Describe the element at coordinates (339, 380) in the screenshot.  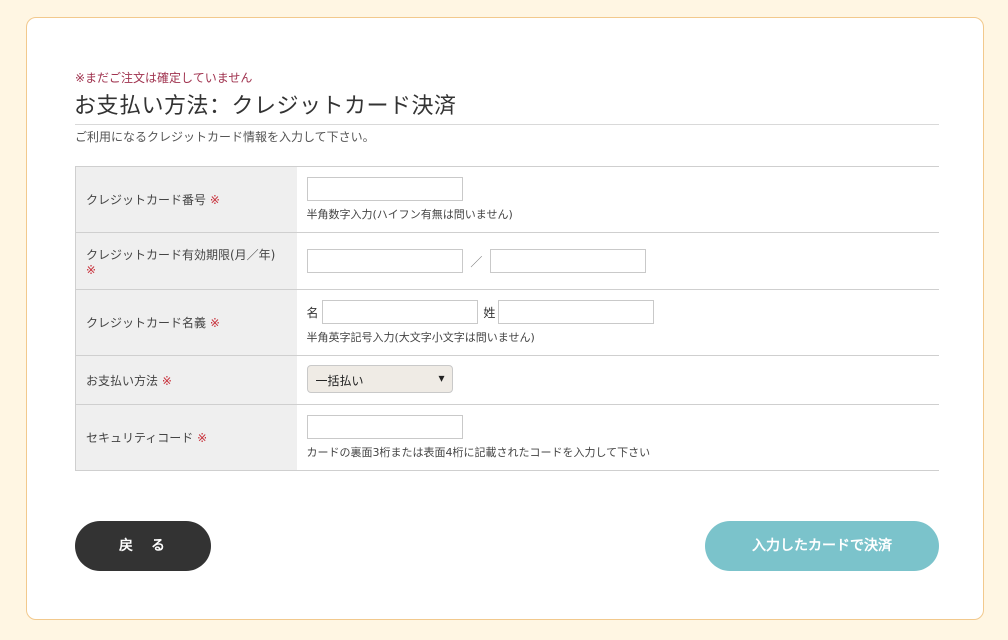
I see `payment-method-selected: 一括払い` at that location.